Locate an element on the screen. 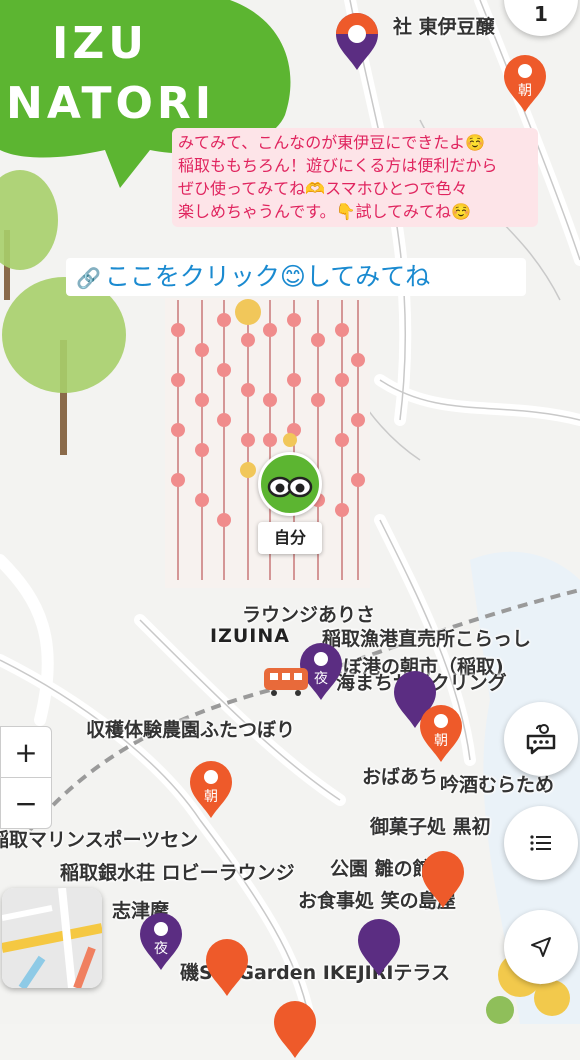 The image size is (580, 1060). self-marker-label: 自分 is located at coordinates (290, 538).